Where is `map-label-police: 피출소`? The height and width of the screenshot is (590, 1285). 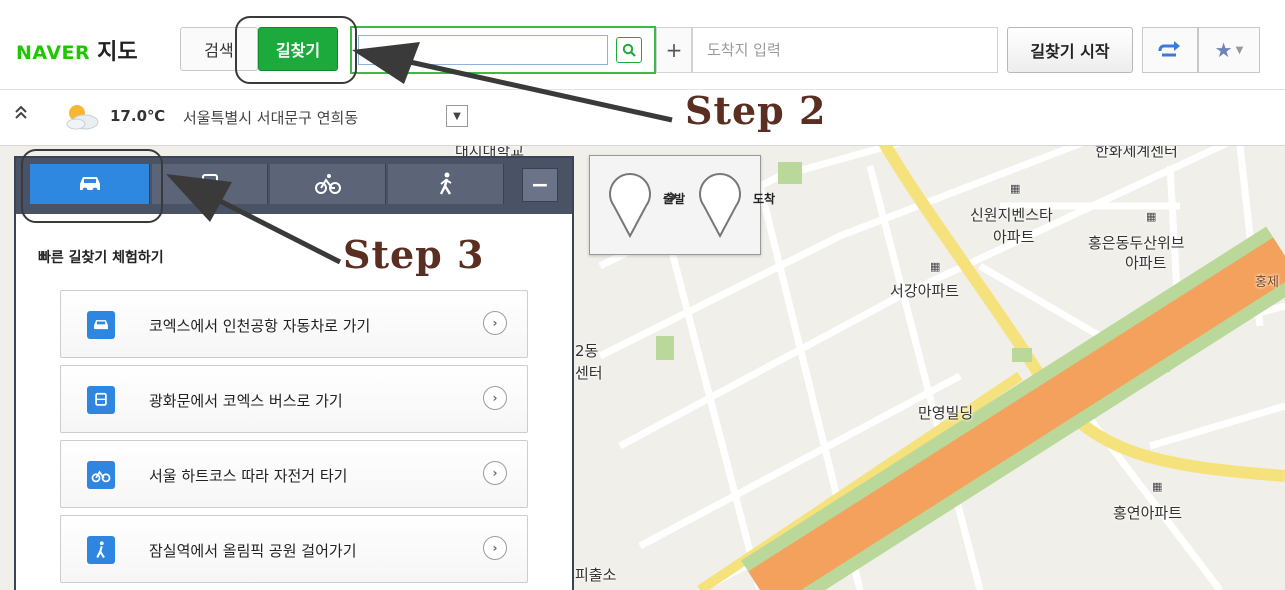
map-label-police: 피출소 is located at coordinates (596, 575).